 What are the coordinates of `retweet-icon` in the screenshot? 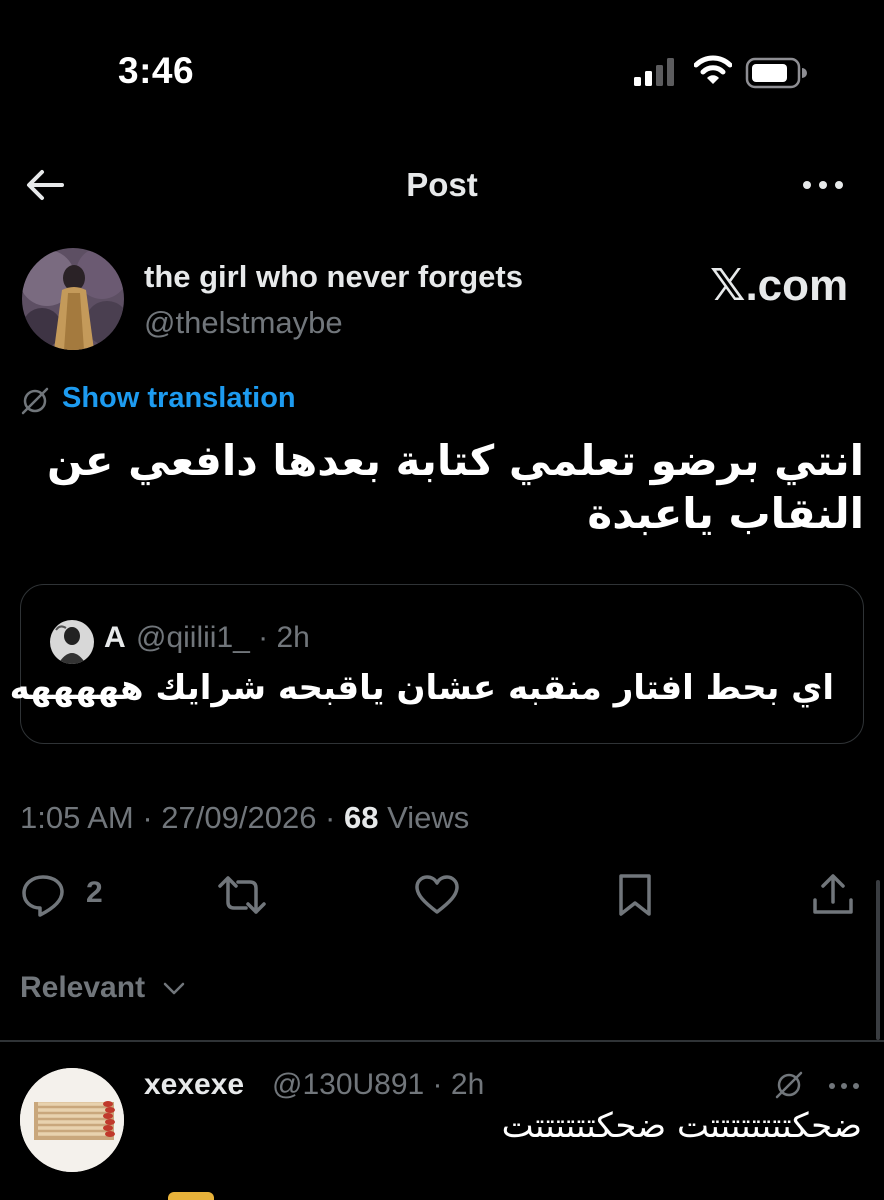 It's located at (242, 895).